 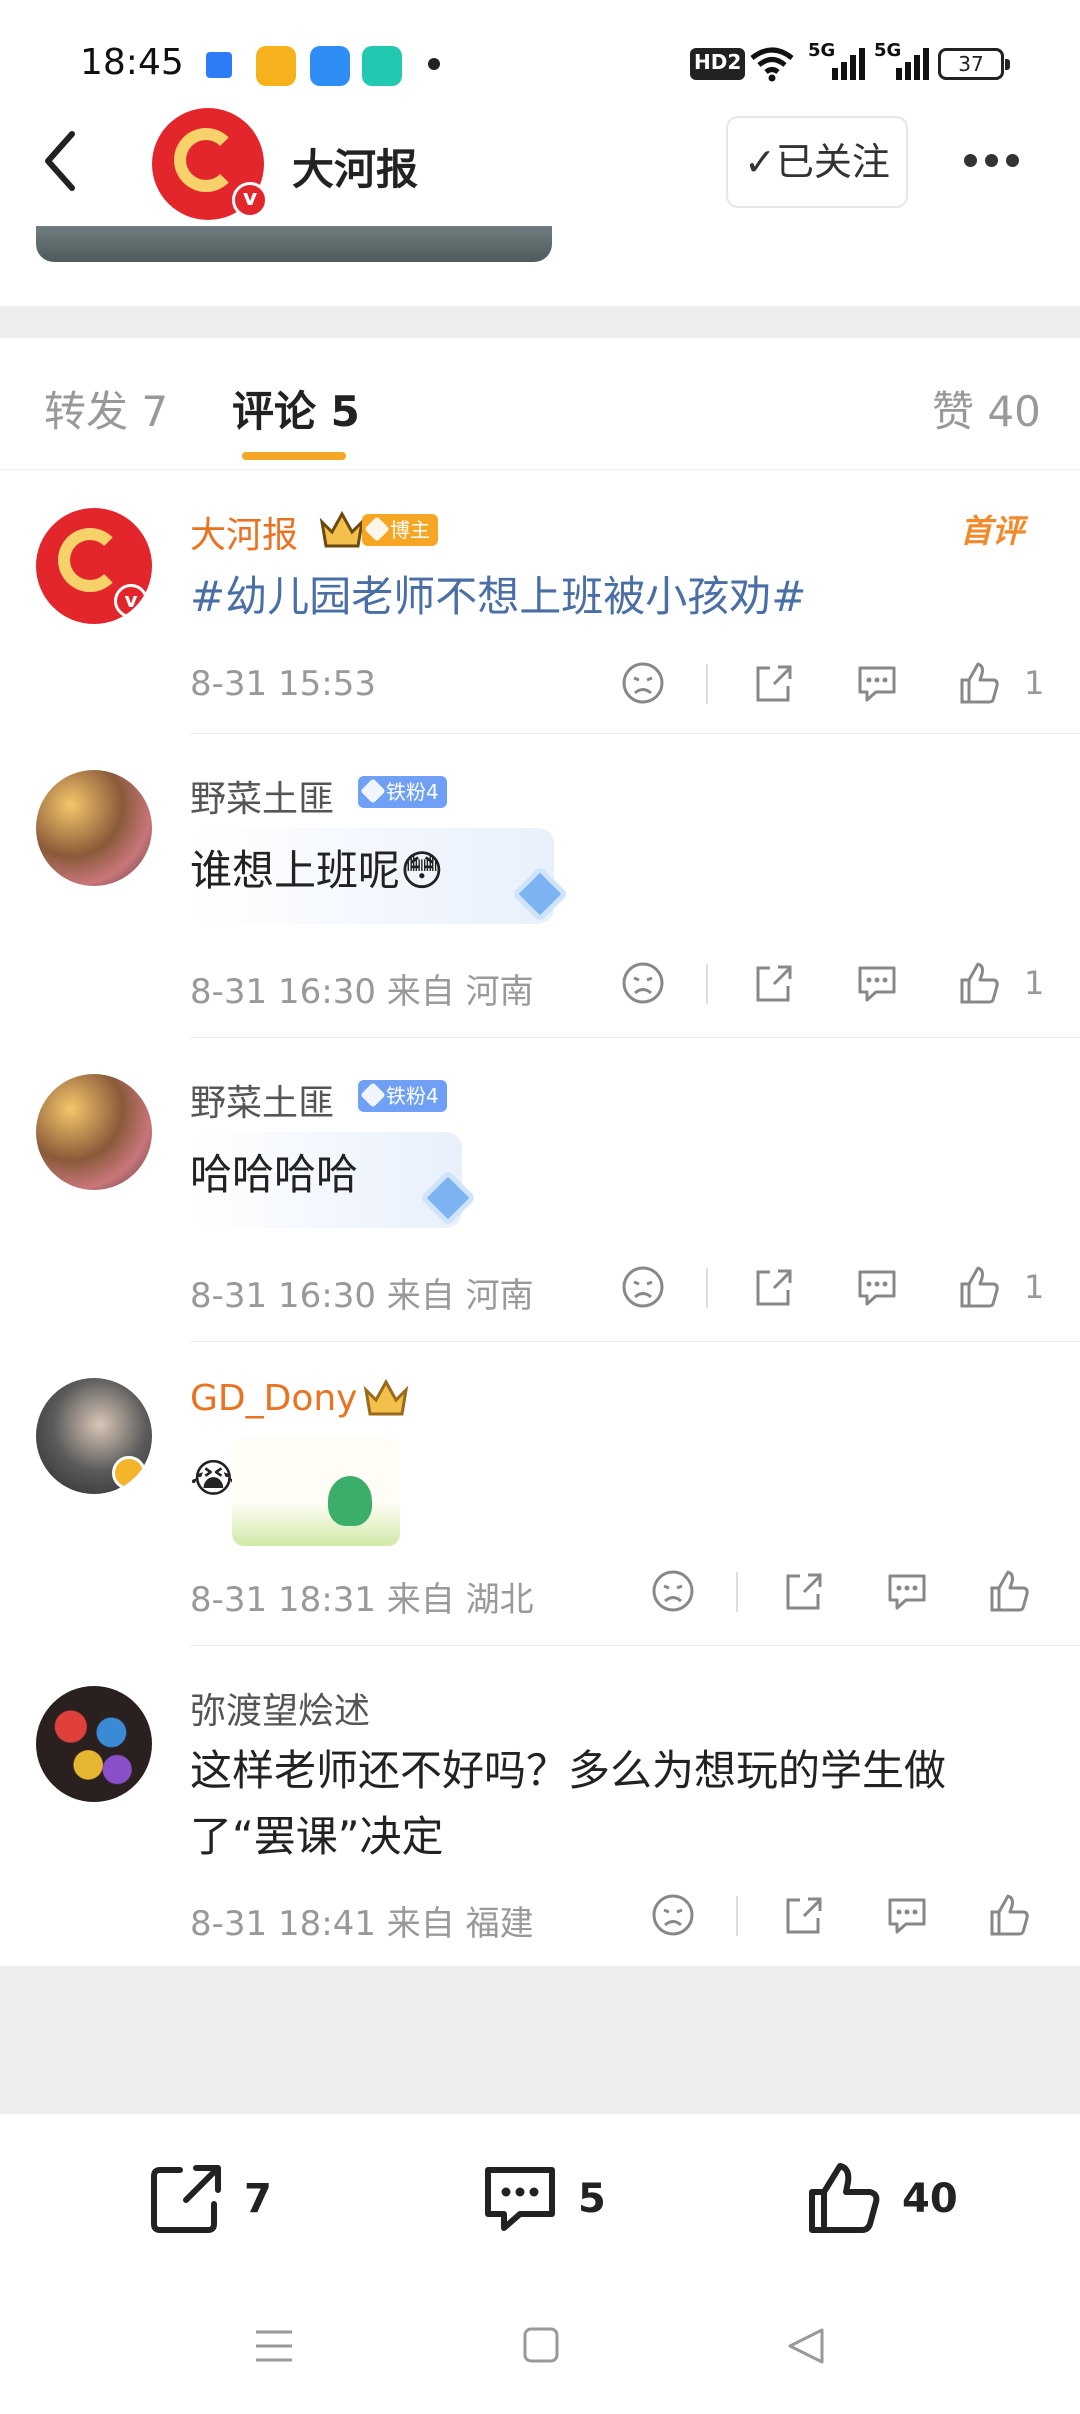 What do you see at coordinates (317, 871) in the screenshot?
I see `comment-text: 谁想上班呢😳` at bounding box center [317, 871].